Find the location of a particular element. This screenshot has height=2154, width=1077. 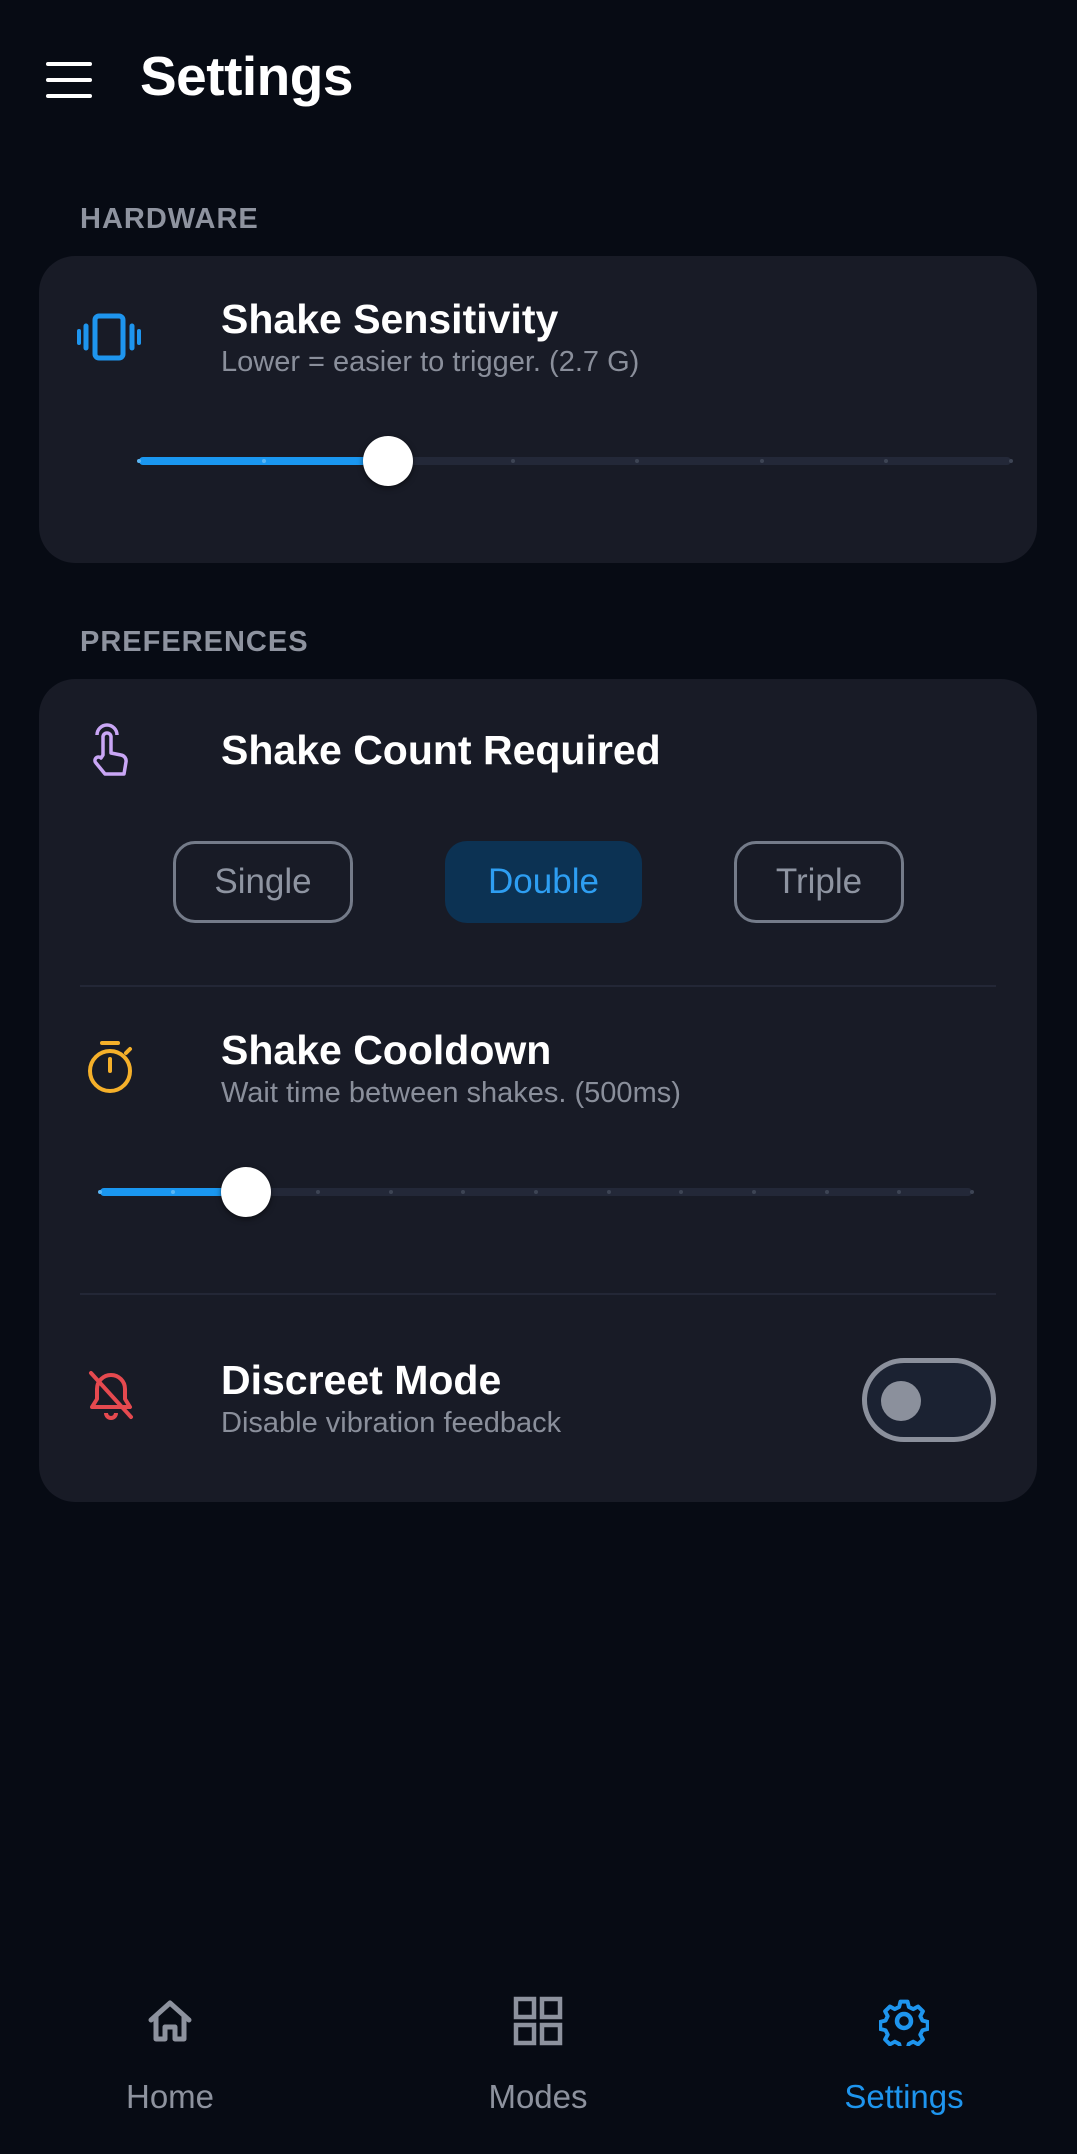

tap-gesture-icon is located at coordinates (110, 749).